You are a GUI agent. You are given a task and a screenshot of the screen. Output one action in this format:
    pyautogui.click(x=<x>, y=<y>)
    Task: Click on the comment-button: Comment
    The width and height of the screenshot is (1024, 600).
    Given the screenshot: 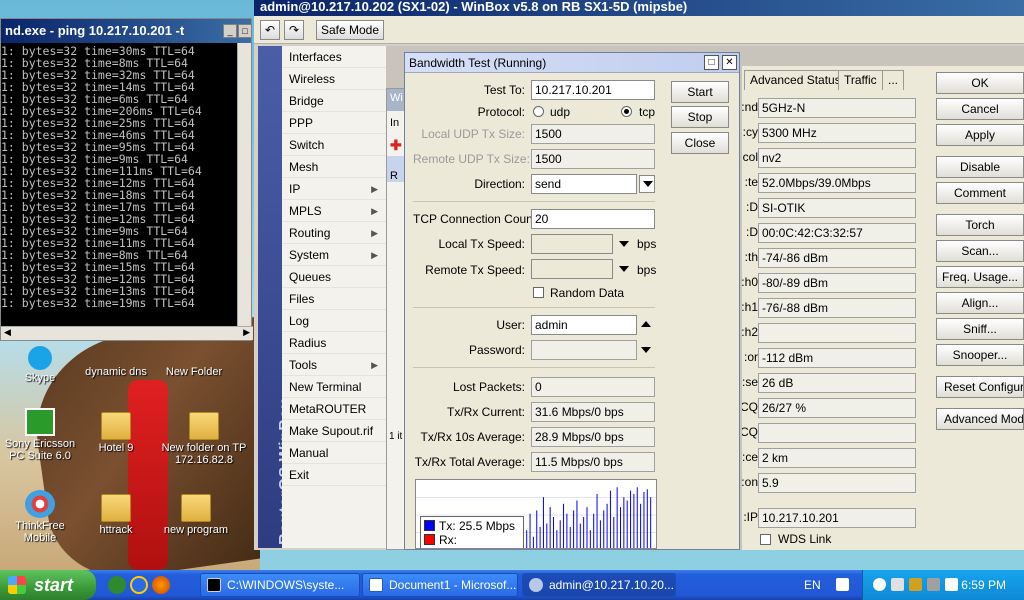 What is the action you would take?
    pyautogui.click(x=980, y=193)
    